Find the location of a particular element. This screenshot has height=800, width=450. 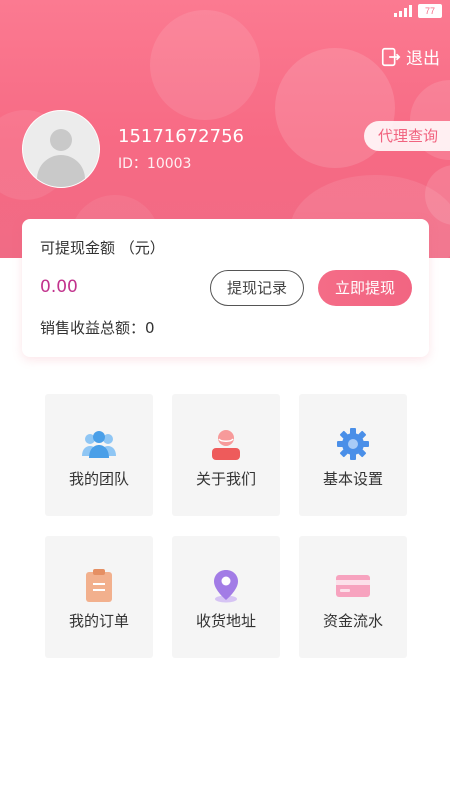

signal-icon is located at coordinates (403, 11).